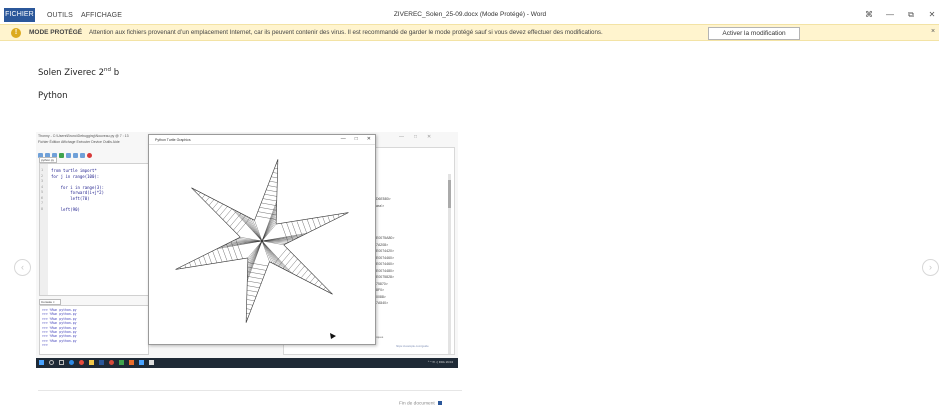  I want to click on author-superscript: nd, so click(108, 70).